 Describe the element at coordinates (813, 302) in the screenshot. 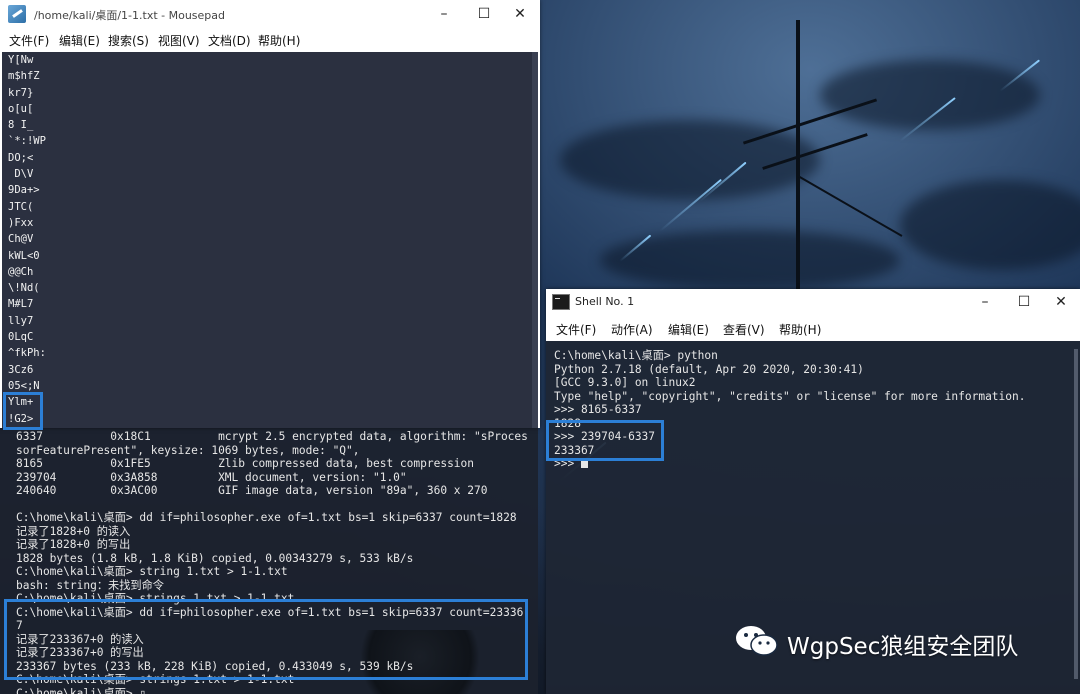

I see `shell-titlebar: Shell No. 1 – ☐ ✕` at that location.